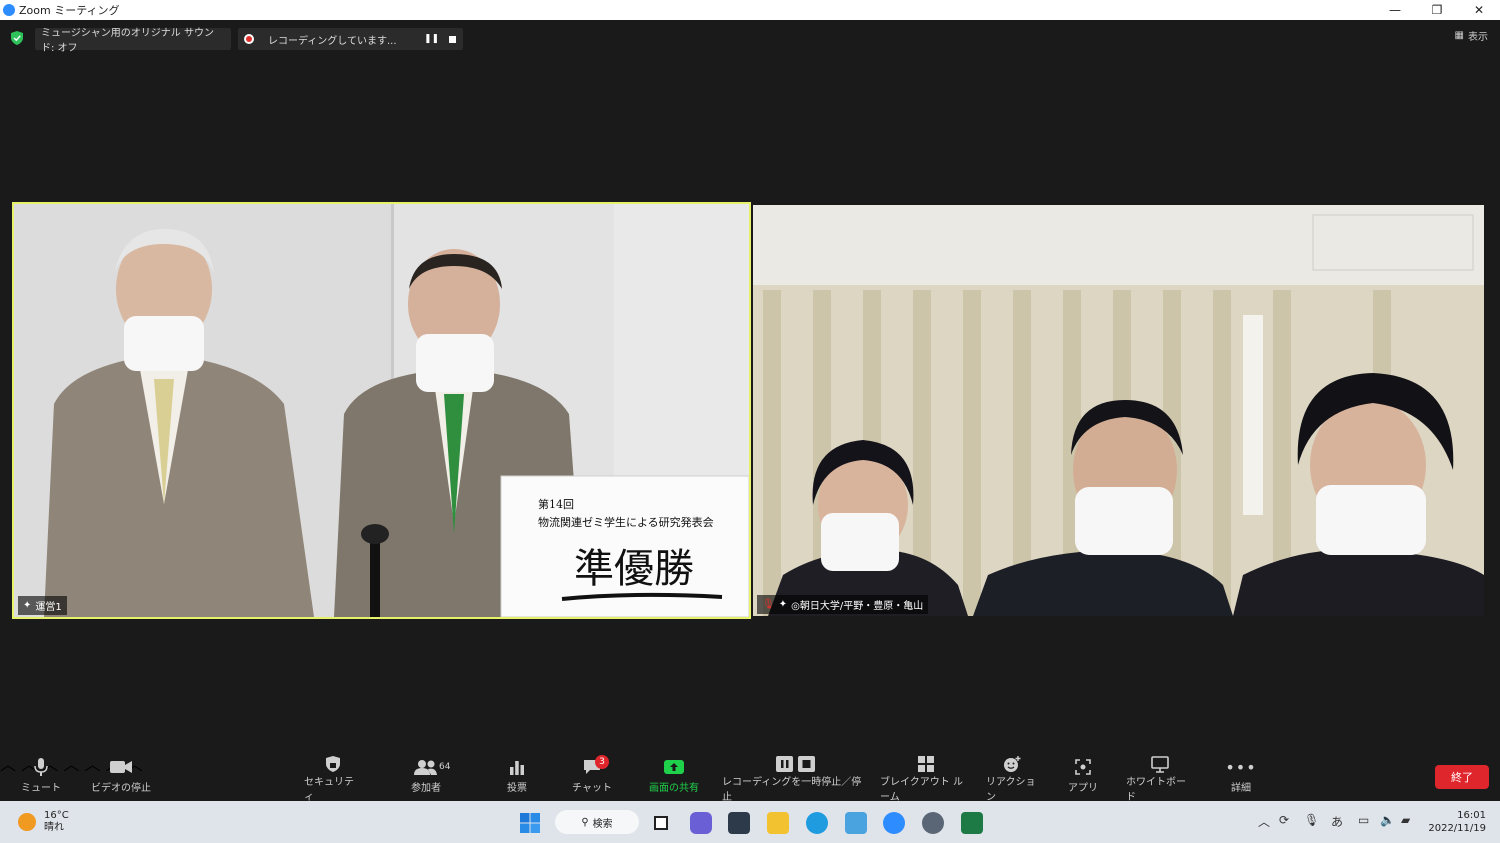  What do you see at coordinates (426, 788) in the screenshot?
I see `participants-label: 参加者` at bounding box center [426, 788].